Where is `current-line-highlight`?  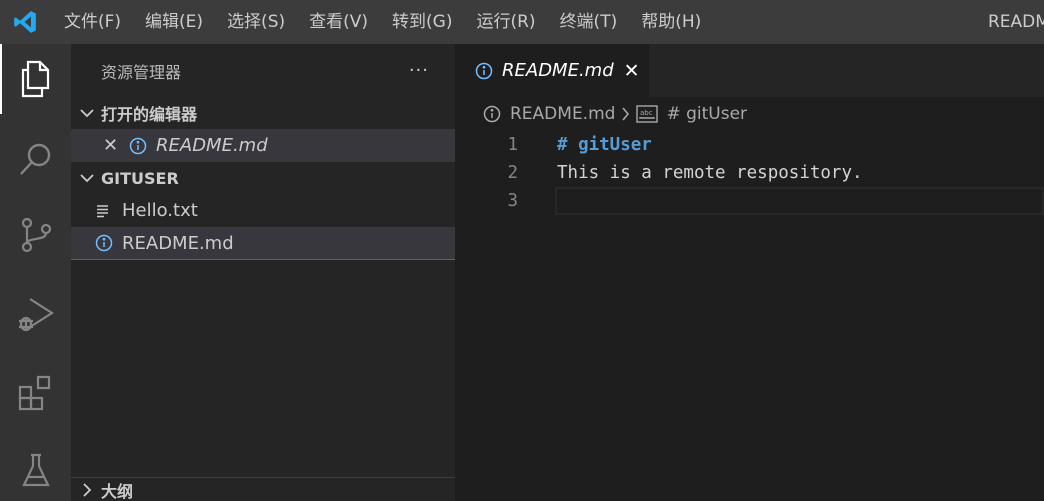 current-line-highlight is located at coordinates (799, 201).